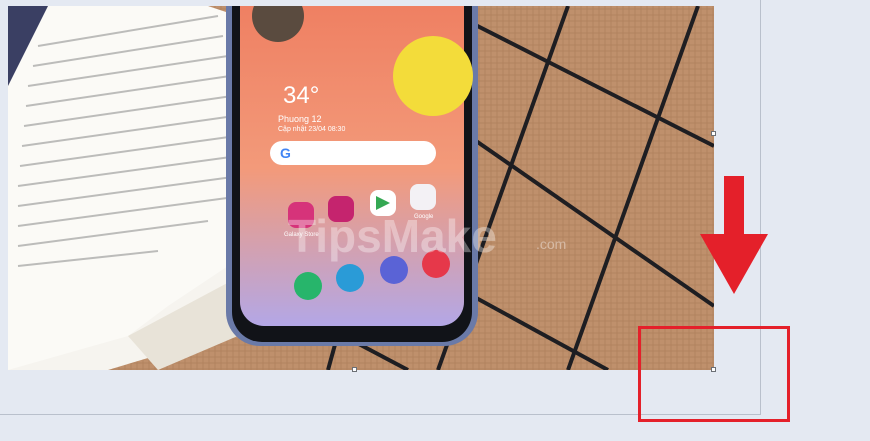  I want to click on down-arrow-icon, so click(734, 235).